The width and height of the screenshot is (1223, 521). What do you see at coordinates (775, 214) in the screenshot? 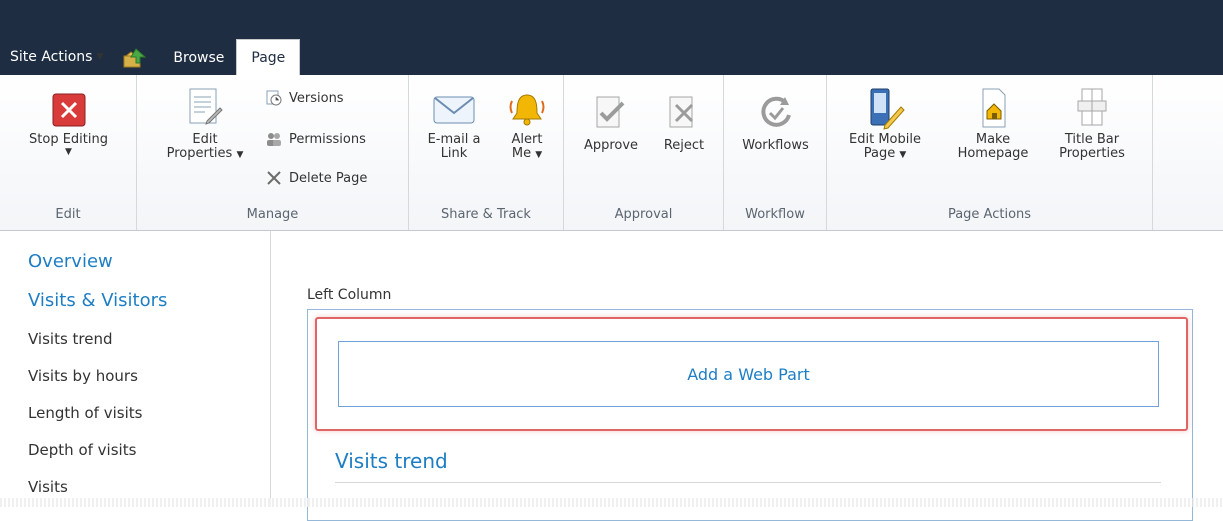
I see `group-label-workflow: Workflow` at bounding box center [775, 214].